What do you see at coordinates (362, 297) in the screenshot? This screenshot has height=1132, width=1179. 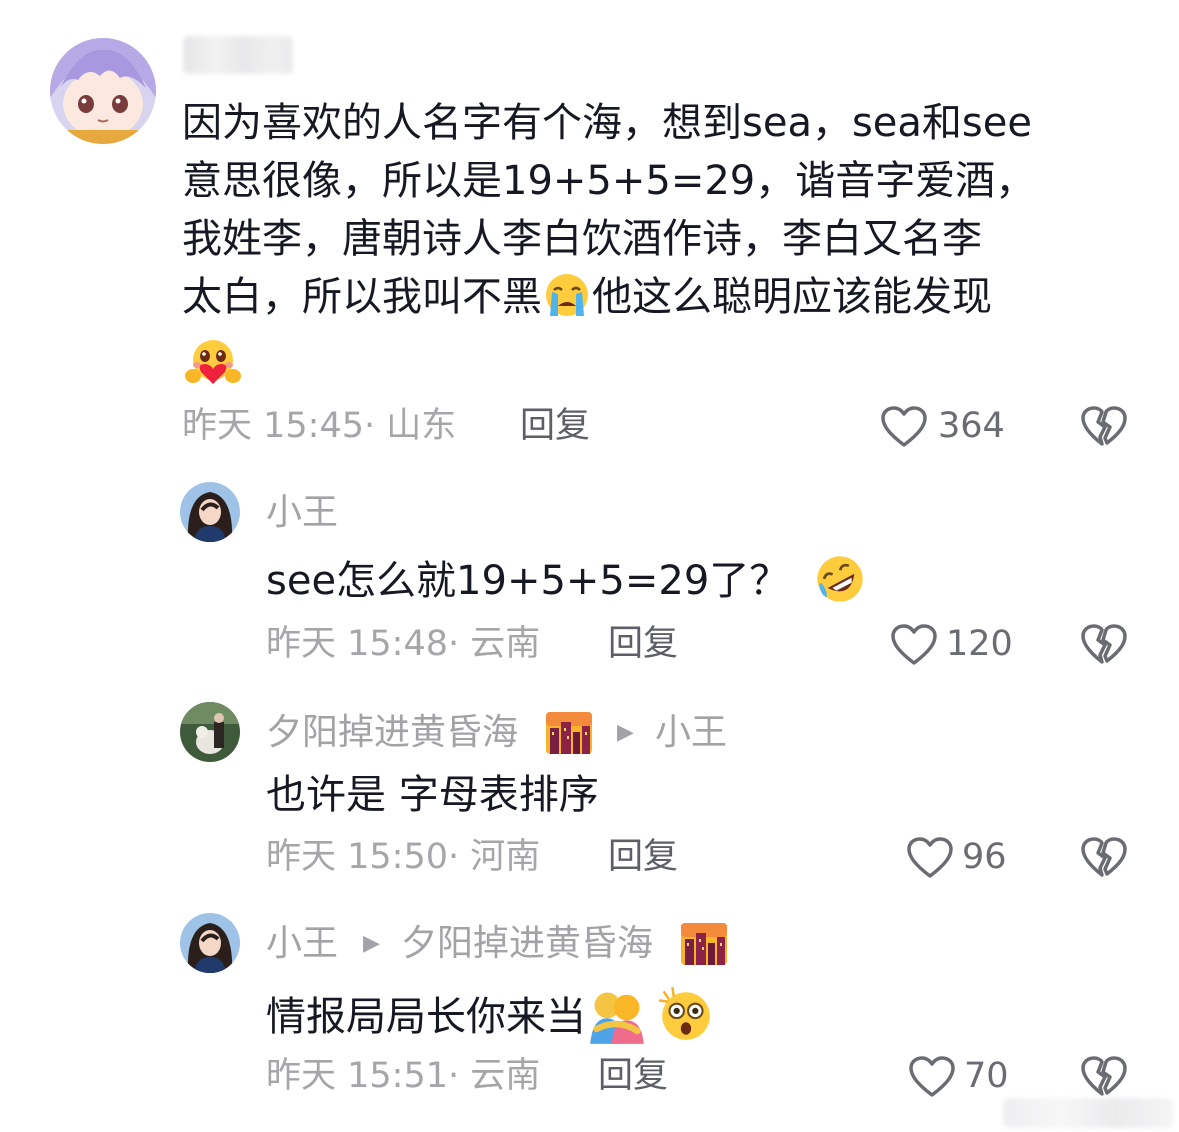 I see `comment-text-line-4-start: 太白，所以我叫不黑` at bounding box center [362, 297].